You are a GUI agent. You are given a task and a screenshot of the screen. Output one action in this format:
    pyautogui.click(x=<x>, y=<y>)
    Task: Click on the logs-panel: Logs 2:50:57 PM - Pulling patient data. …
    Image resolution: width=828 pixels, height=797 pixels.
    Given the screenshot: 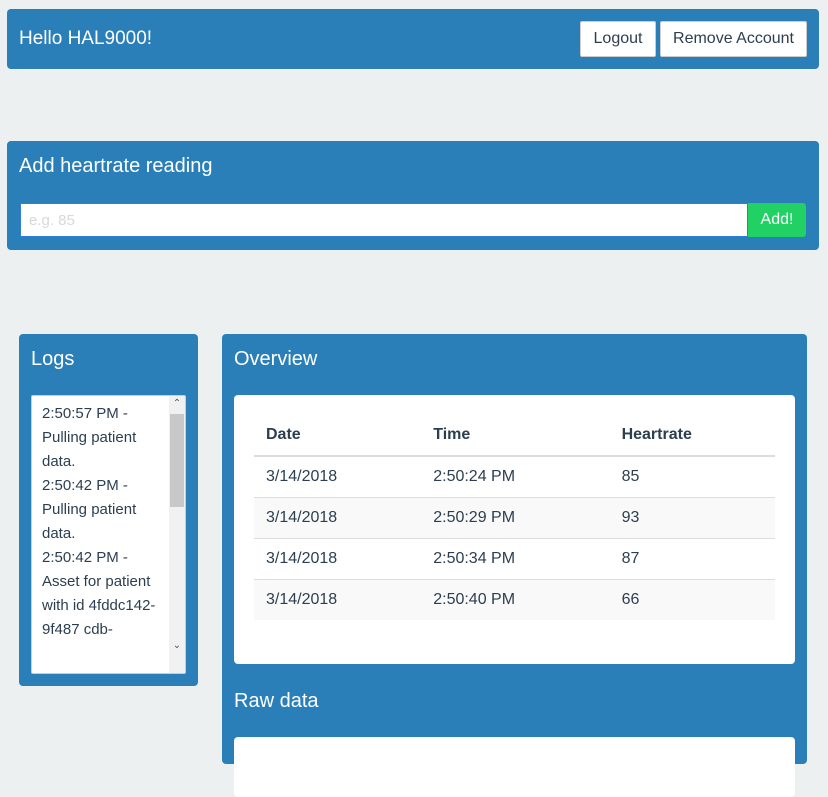 What is the action you would take?
    pyautogui.click(x=108, y=510)
    